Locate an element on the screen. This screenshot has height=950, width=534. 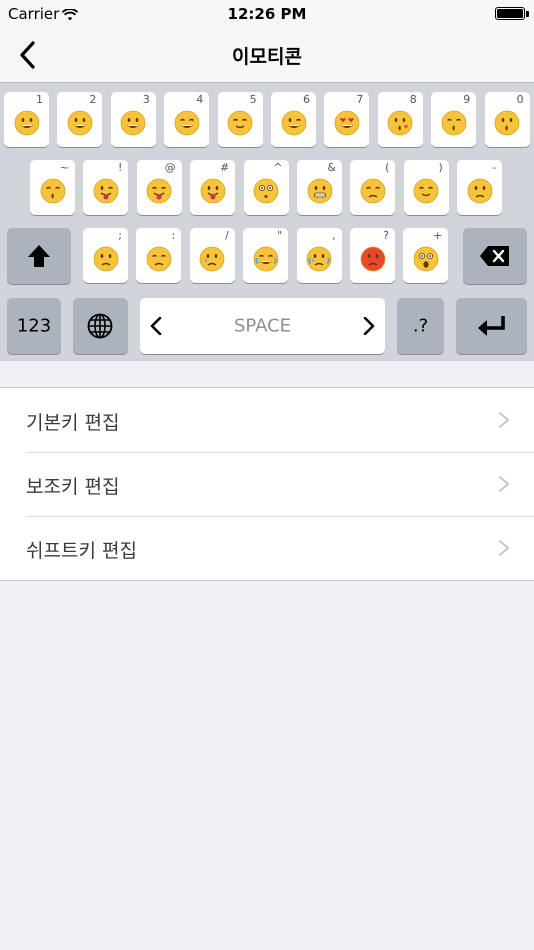
settings-row-label: 쉬프트키 편집 is located at coordinates (81, 551).